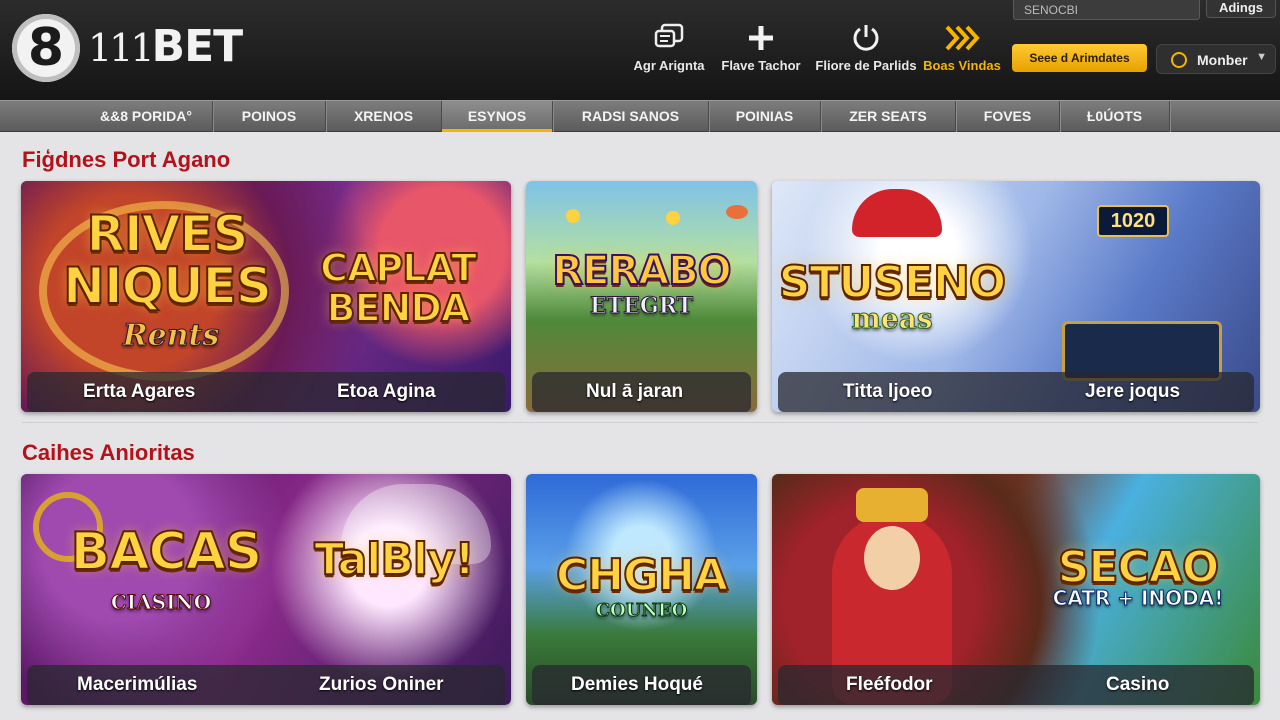 This screenshot has width=1280, height=720. What do you see at coordinates (765, 116) in the screenshot?
I see `nav-item-6: POINIAS` at bounding box center [765, 116].